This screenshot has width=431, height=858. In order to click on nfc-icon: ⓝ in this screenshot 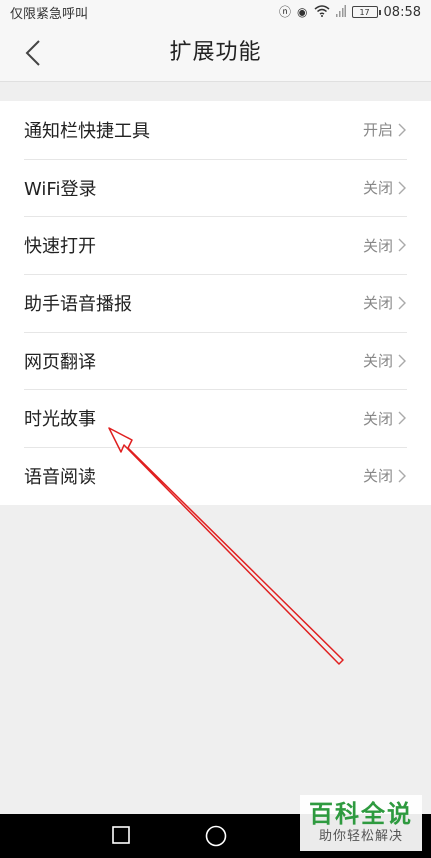, I will do `click(285, 12)`.